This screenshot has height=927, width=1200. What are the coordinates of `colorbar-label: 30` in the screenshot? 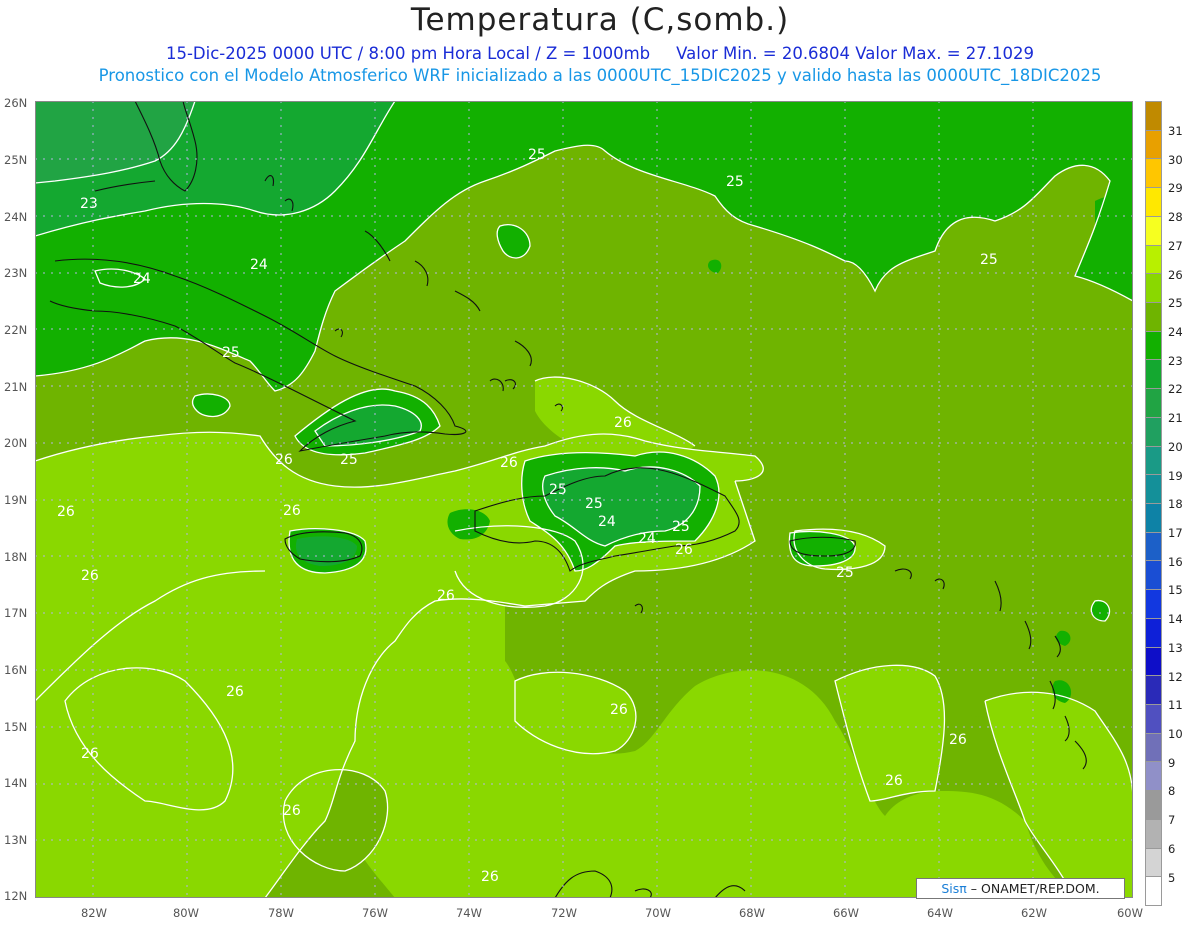 It's located at (1175, 159).